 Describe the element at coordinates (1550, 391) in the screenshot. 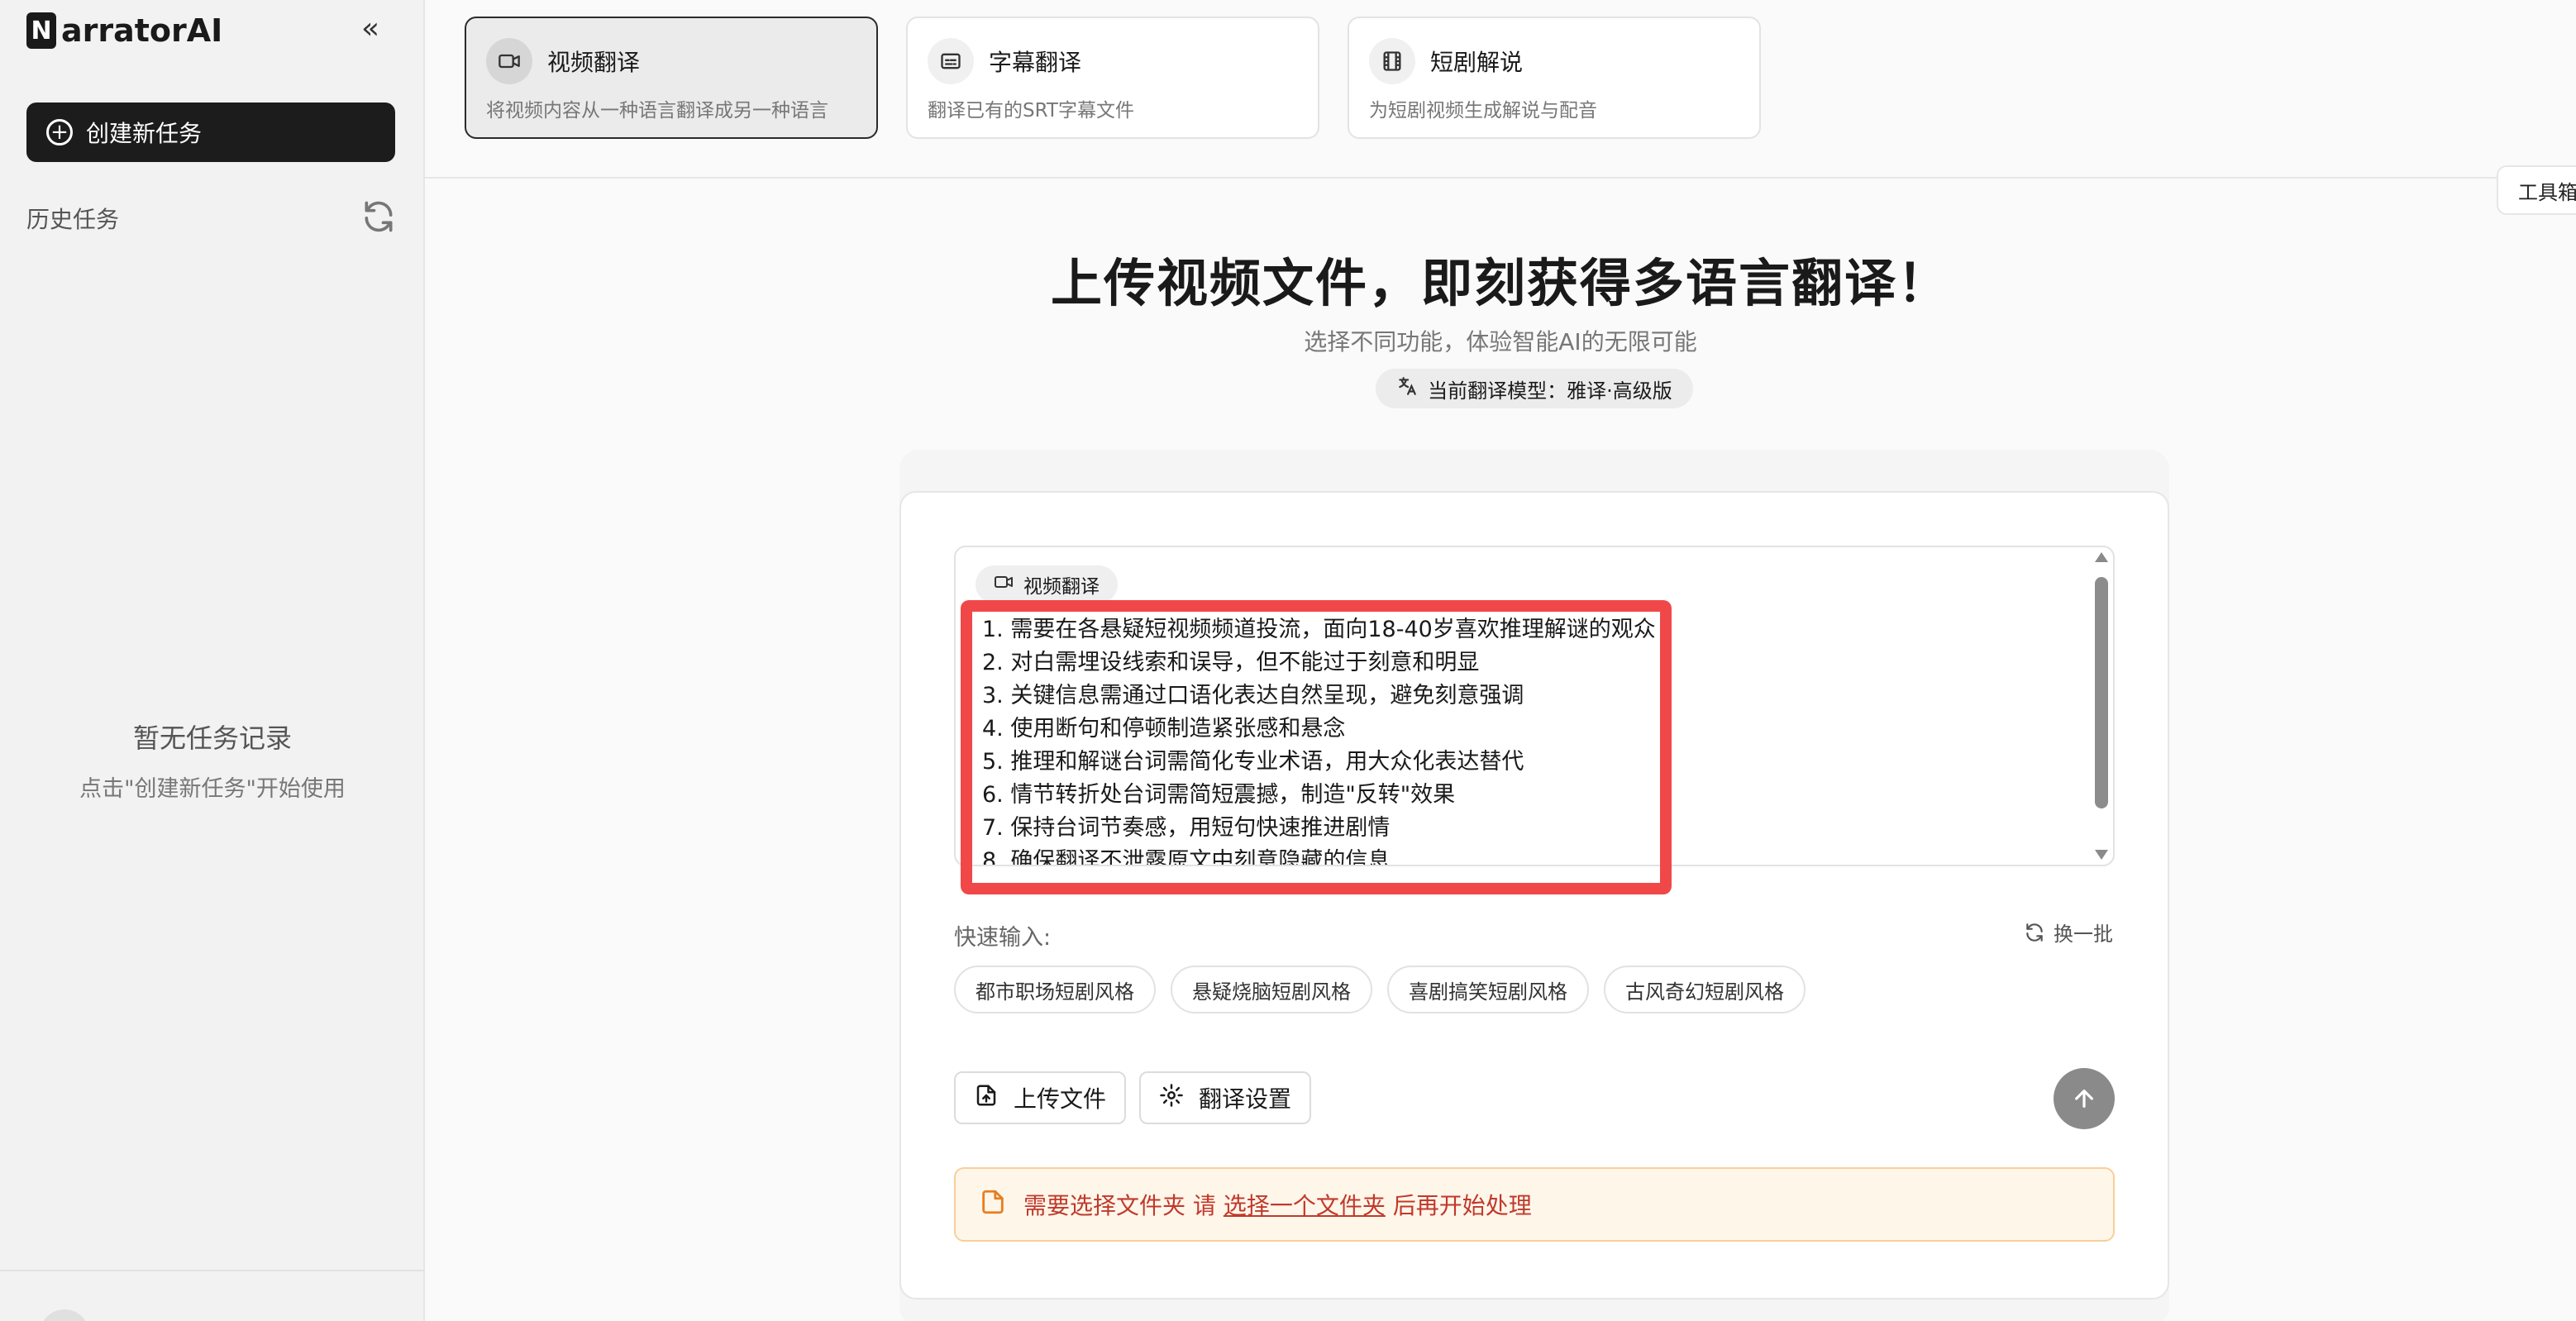

I see `model-badge-label: 当前翻译模型：雅译·高级版` at that location.